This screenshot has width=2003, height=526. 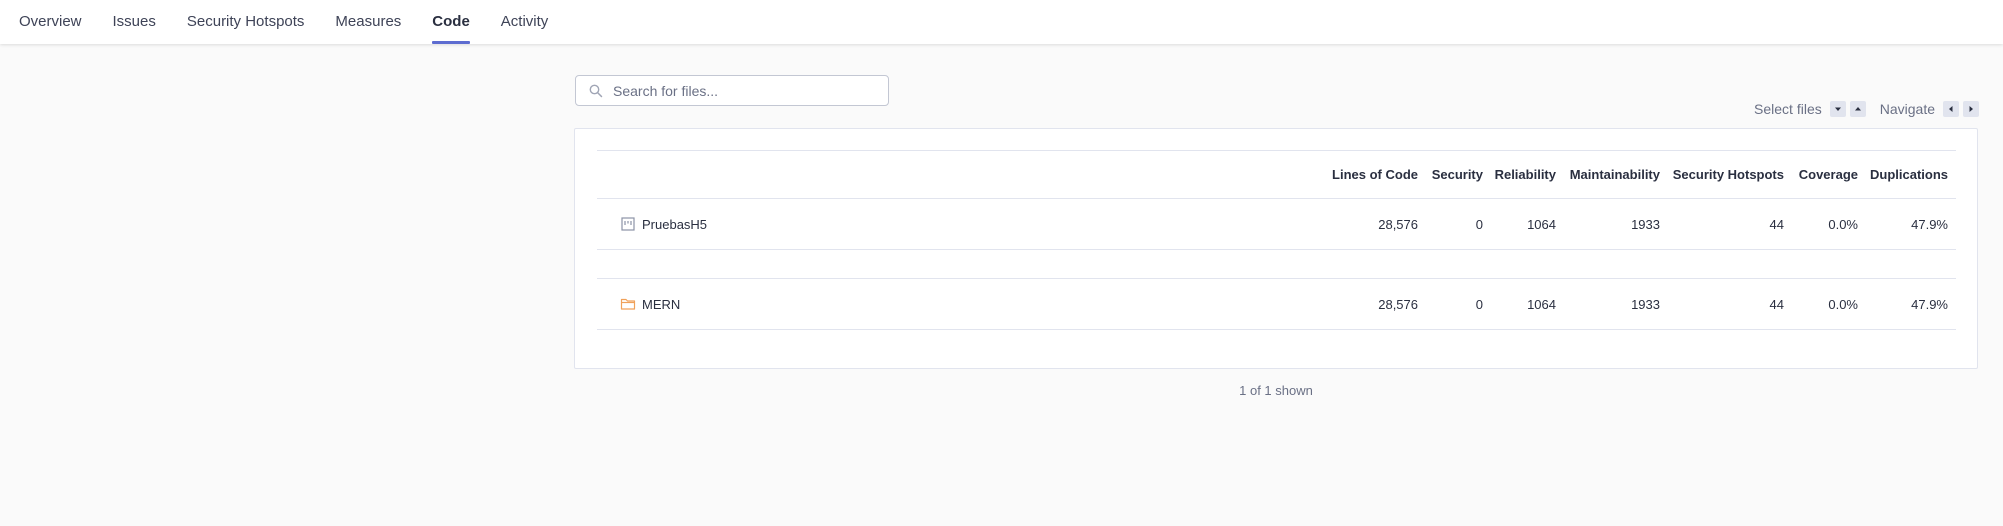 I want to click on col-security-hotspots: Security Hotspots, so click(x=1728, y=174).